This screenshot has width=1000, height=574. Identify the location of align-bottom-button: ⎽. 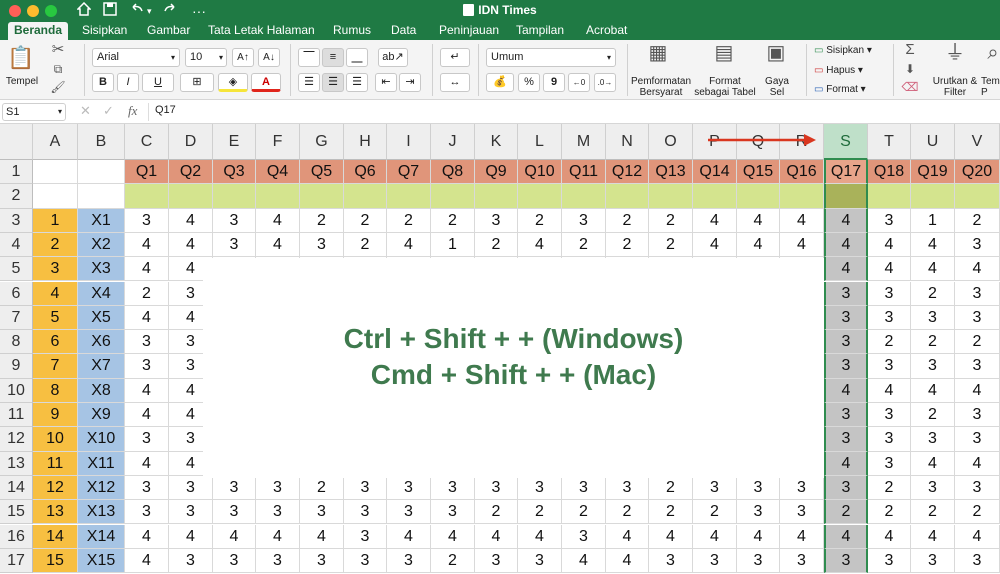
(357, 57).